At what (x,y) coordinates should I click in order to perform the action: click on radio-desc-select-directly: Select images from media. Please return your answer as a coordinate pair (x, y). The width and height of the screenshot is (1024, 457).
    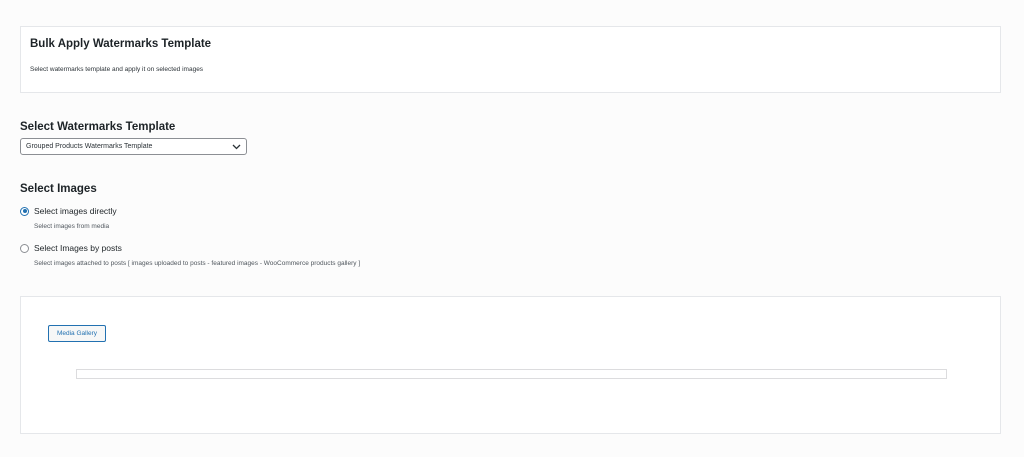
    Looking at the image, I should click on (72, 226).